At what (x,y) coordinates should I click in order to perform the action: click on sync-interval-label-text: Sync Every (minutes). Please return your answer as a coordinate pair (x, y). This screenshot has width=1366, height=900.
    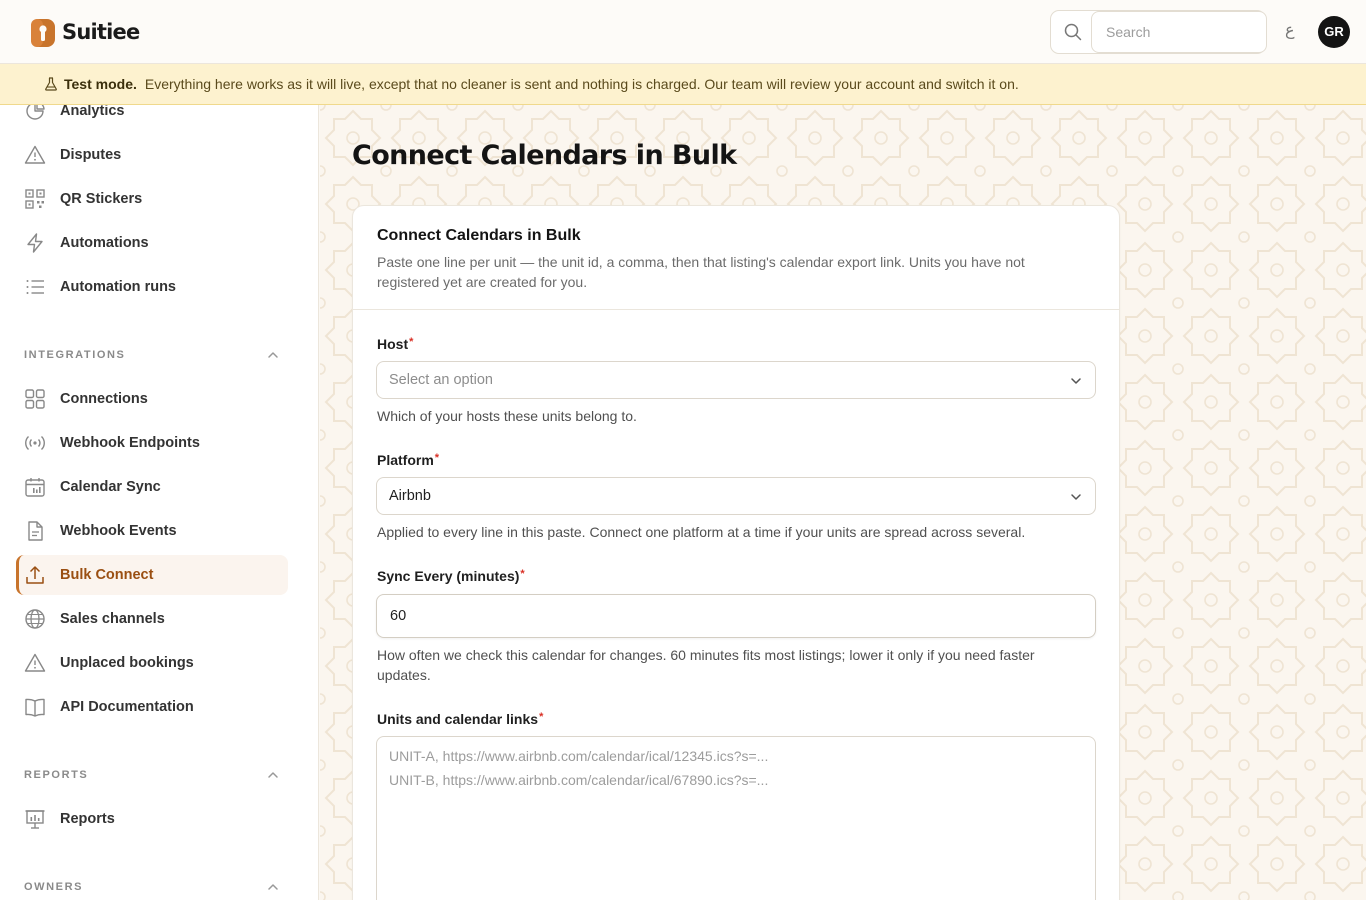
    Looking at the image, I should click on (448, 576).